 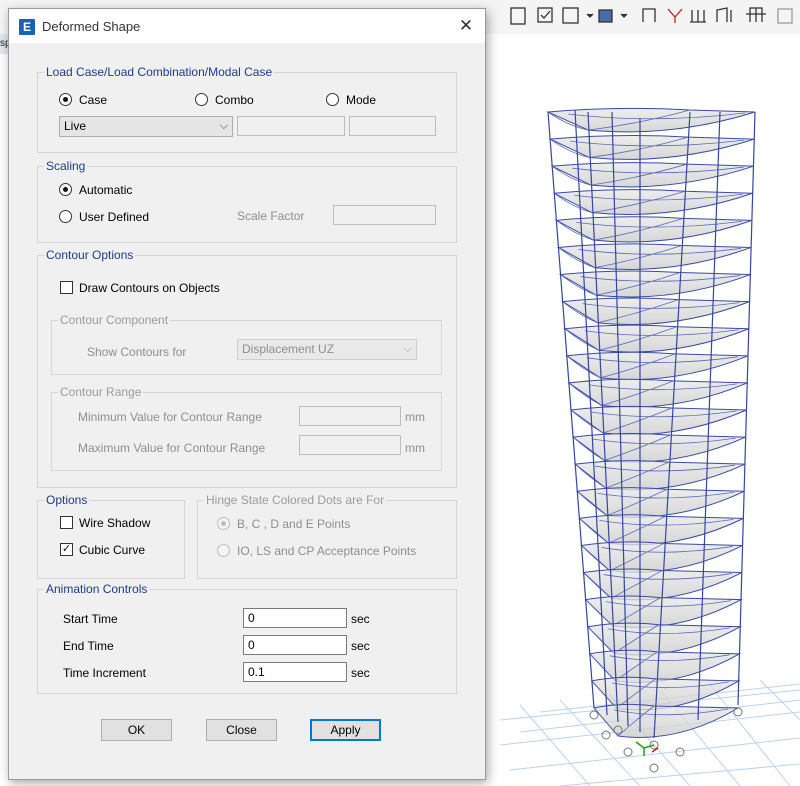 What do you see at coordinates (66, 166) in the screenshot?
I see `scaling-legend: Scaling` at bounding box center [66, 166].